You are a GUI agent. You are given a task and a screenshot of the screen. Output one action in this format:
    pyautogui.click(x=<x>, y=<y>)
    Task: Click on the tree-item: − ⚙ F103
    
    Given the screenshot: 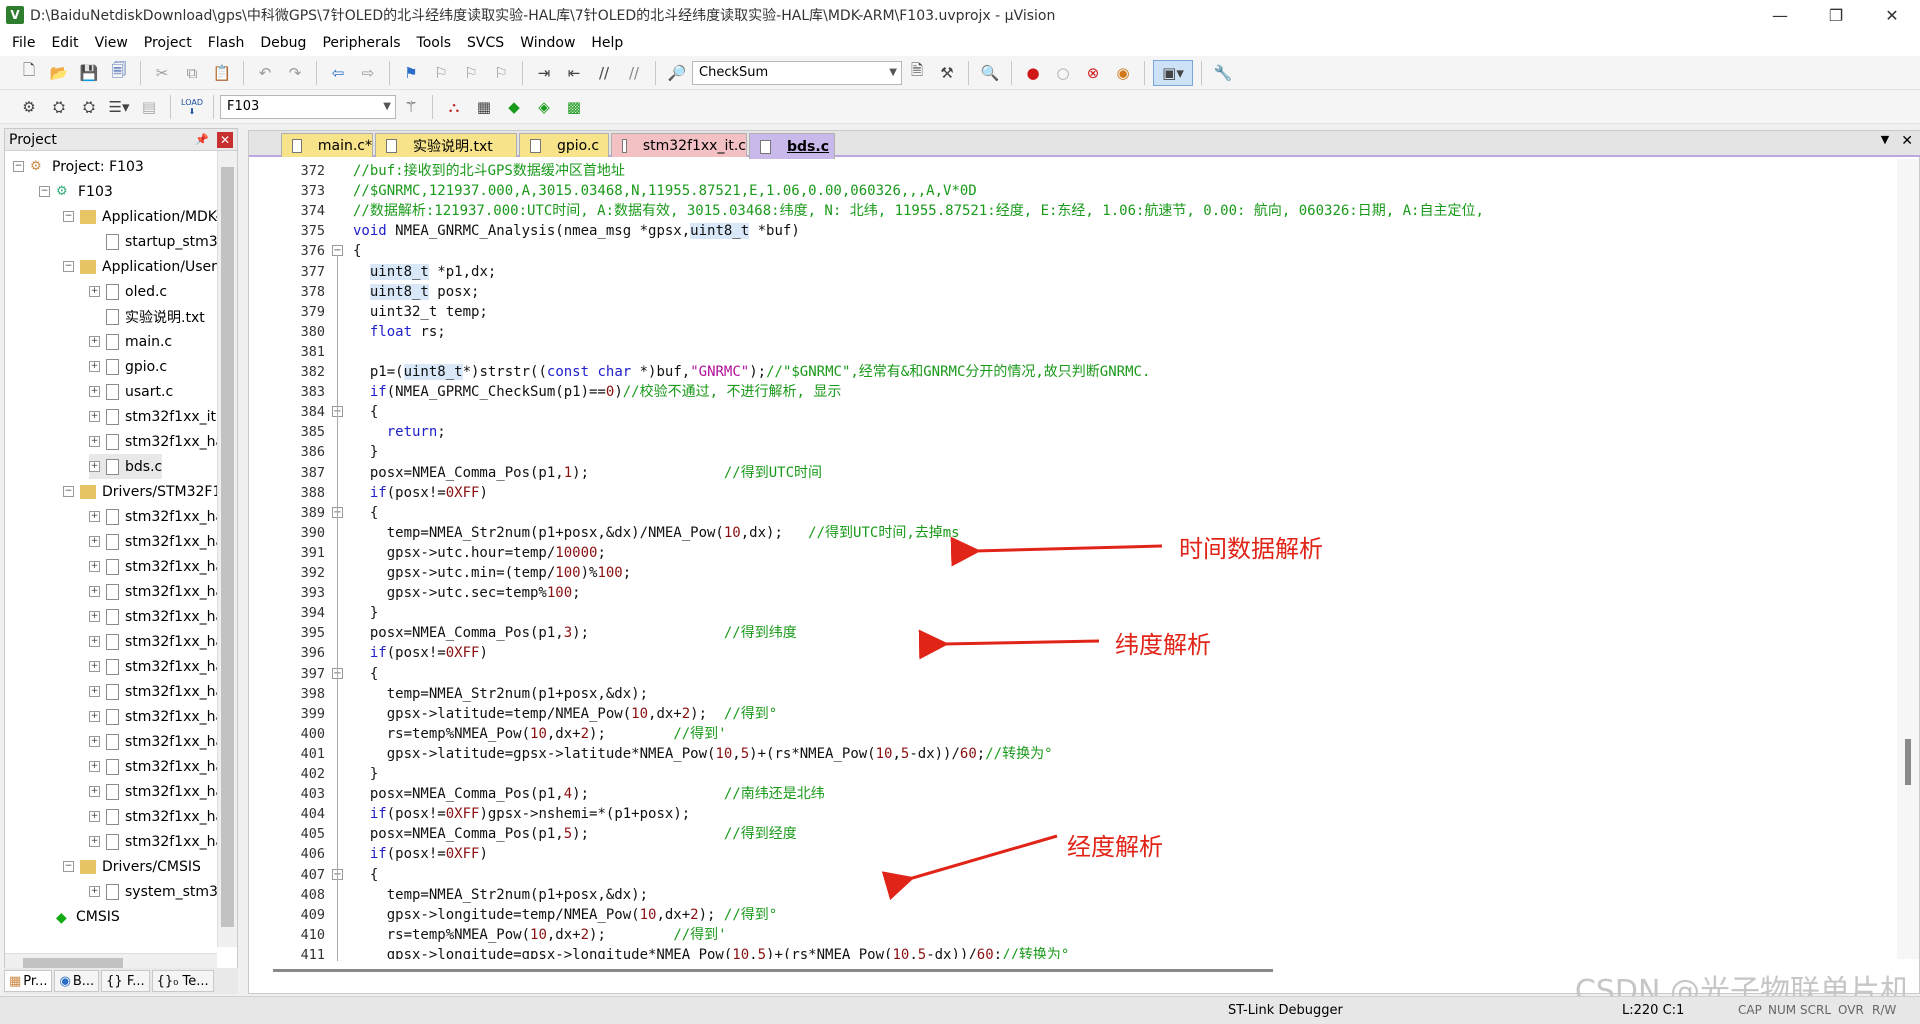 What is the action you would take?
    pyautogui.click(x=76, y=191)
    